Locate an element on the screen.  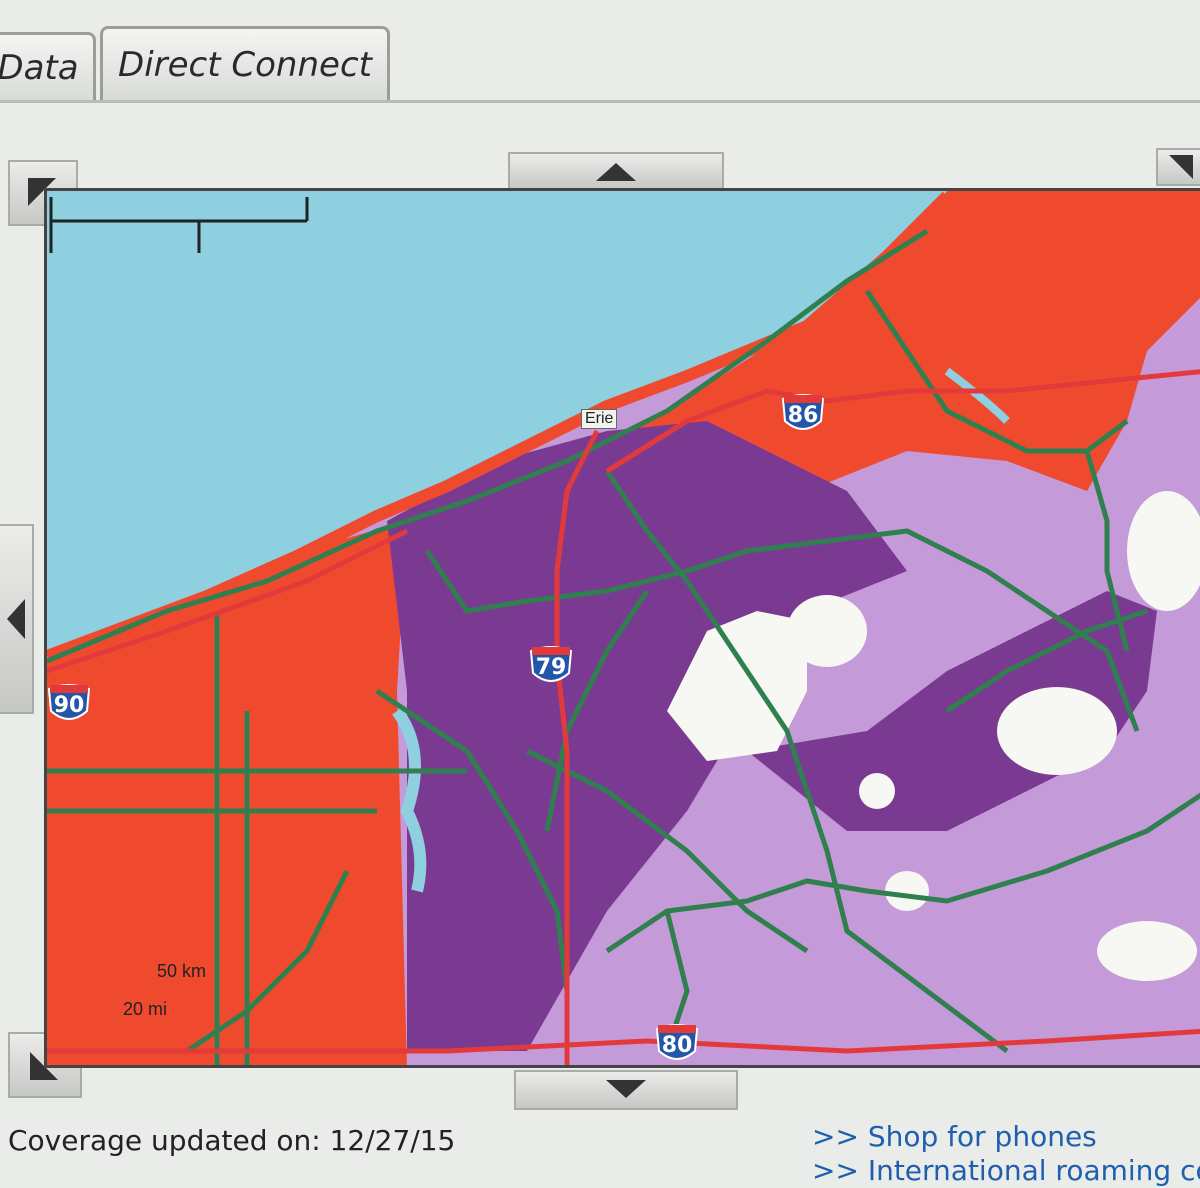
pan-up-button is located at coordinates (616, 171).